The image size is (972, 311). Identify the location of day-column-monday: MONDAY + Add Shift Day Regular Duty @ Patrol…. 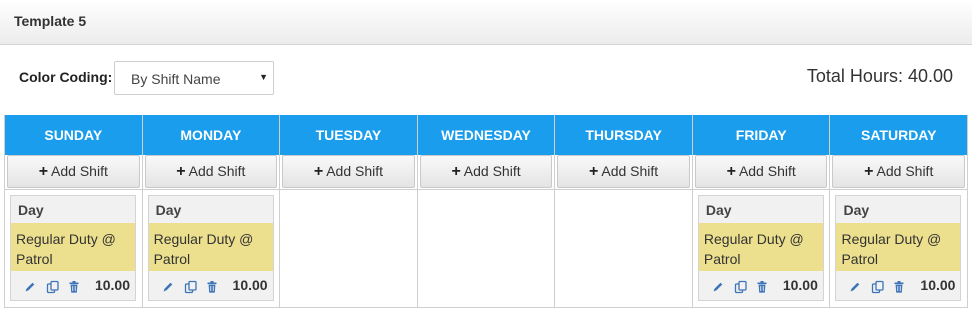
(211, 211).